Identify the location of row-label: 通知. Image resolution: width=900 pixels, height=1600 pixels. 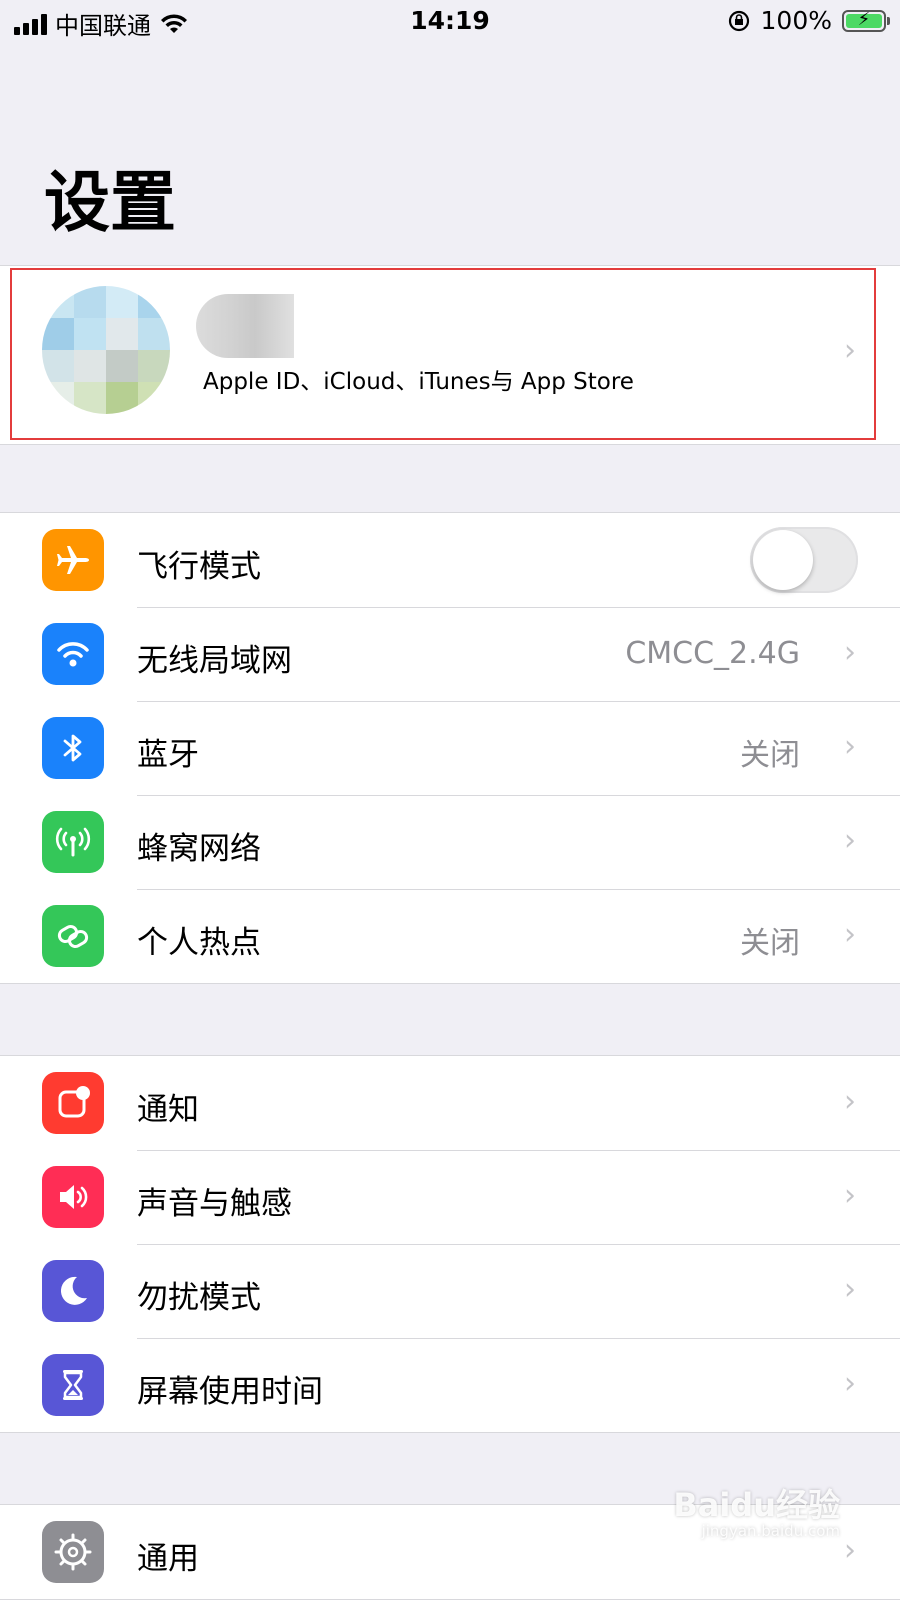
(168, 1110).